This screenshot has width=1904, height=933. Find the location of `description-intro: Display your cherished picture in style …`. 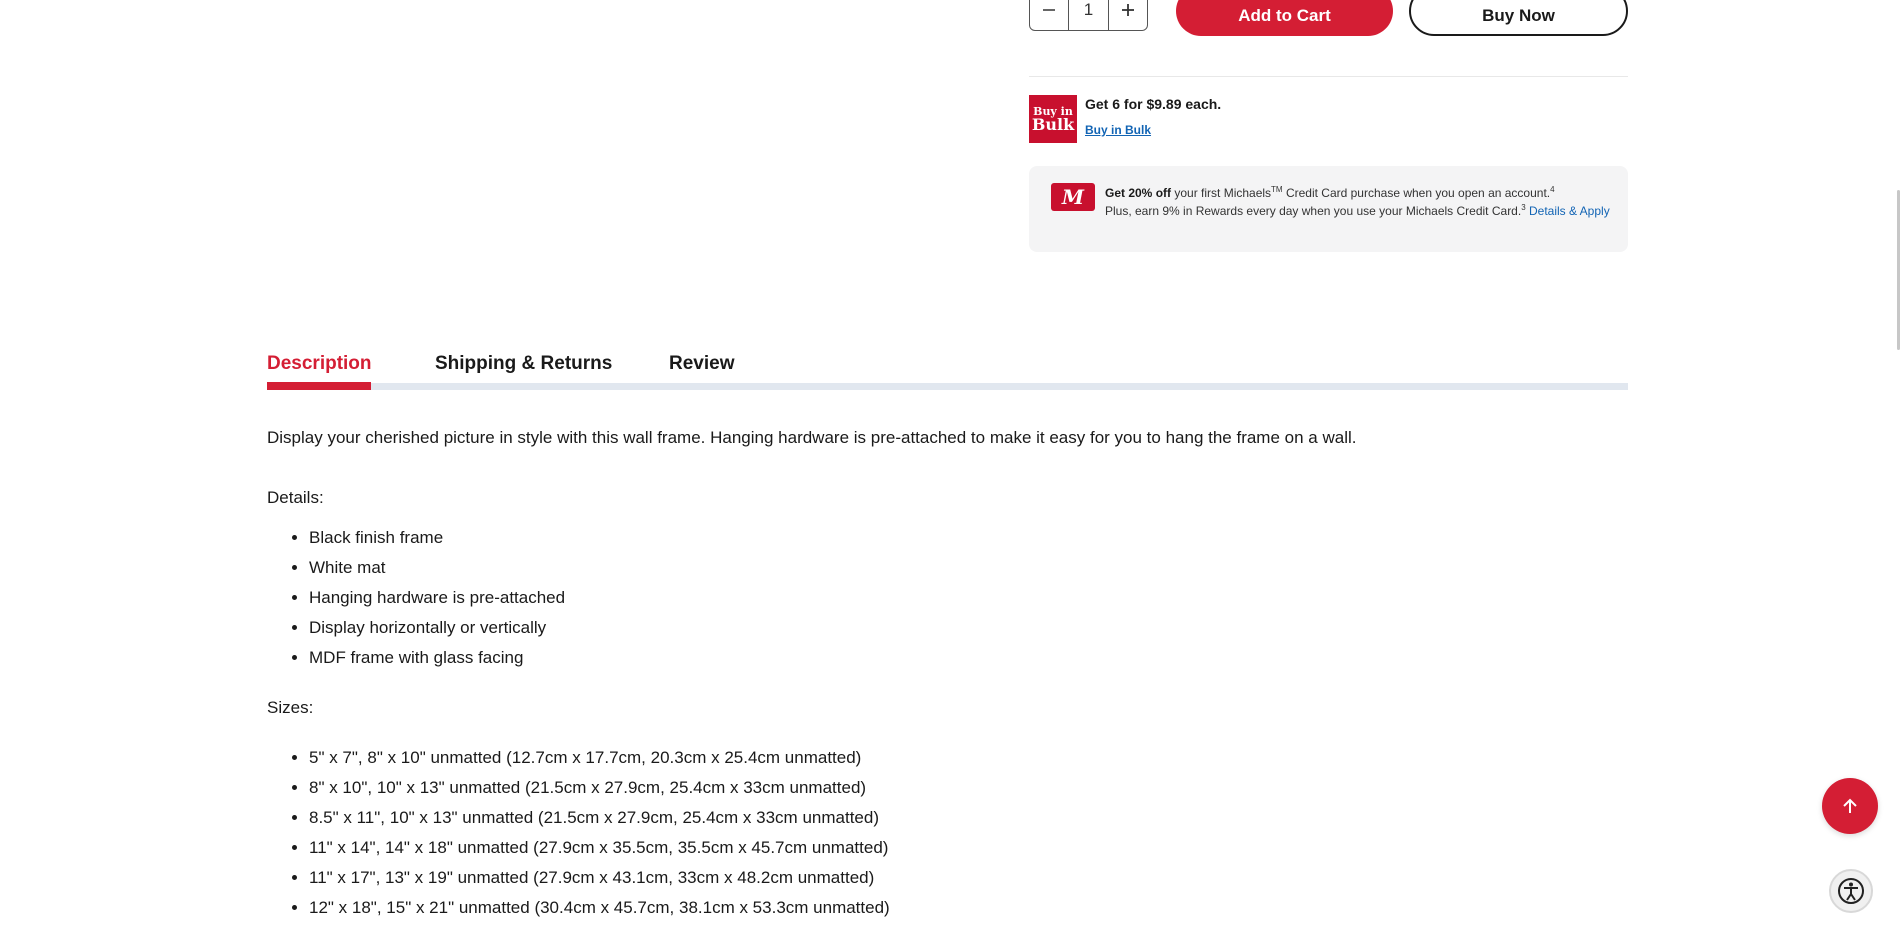

description-intro: Display your cherished picture in style … is located at coordinates (812, 437).